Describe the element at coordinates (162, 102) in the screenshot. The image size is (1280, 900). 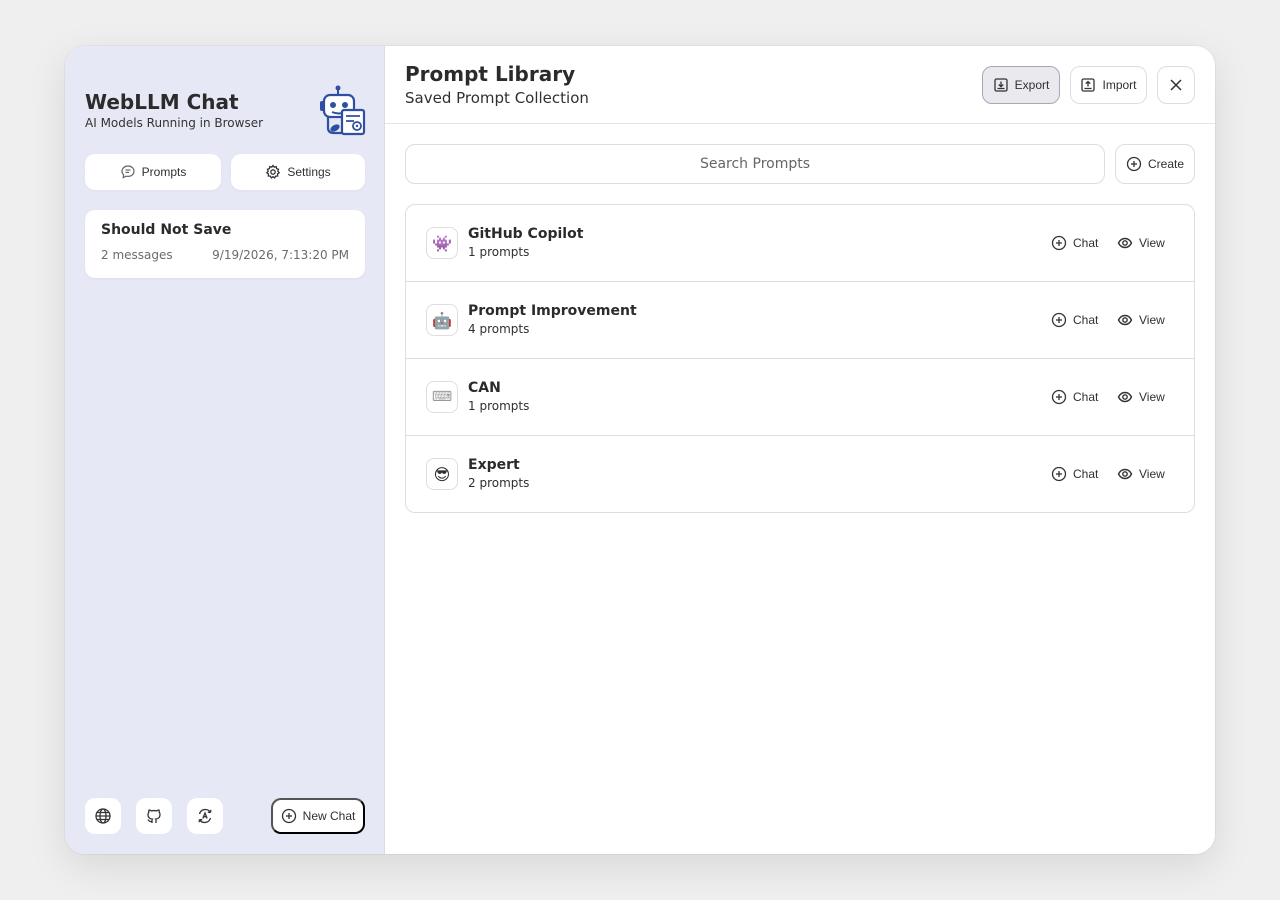
I see `app-title: WebLLM Chat` at that location.